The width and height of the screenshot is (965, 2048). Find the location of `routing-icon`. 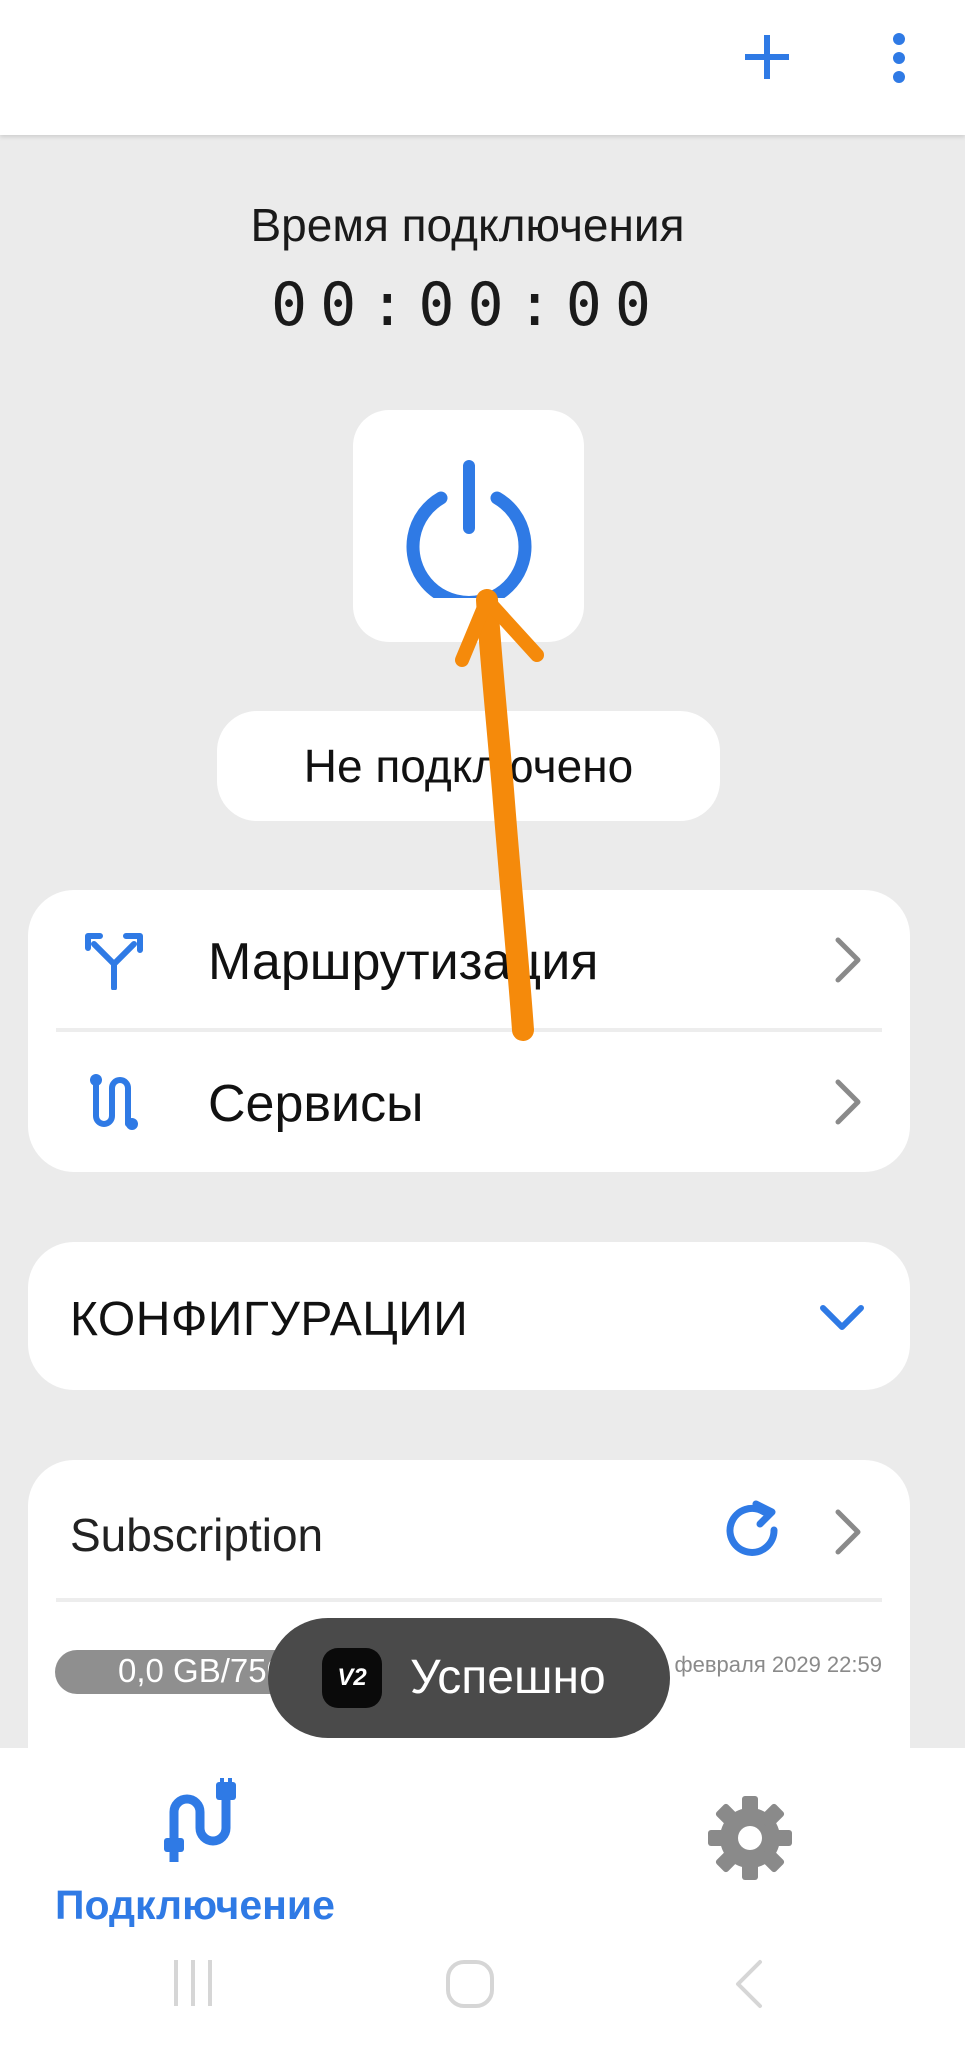

routing-icon is located at coordinates (114, 961).